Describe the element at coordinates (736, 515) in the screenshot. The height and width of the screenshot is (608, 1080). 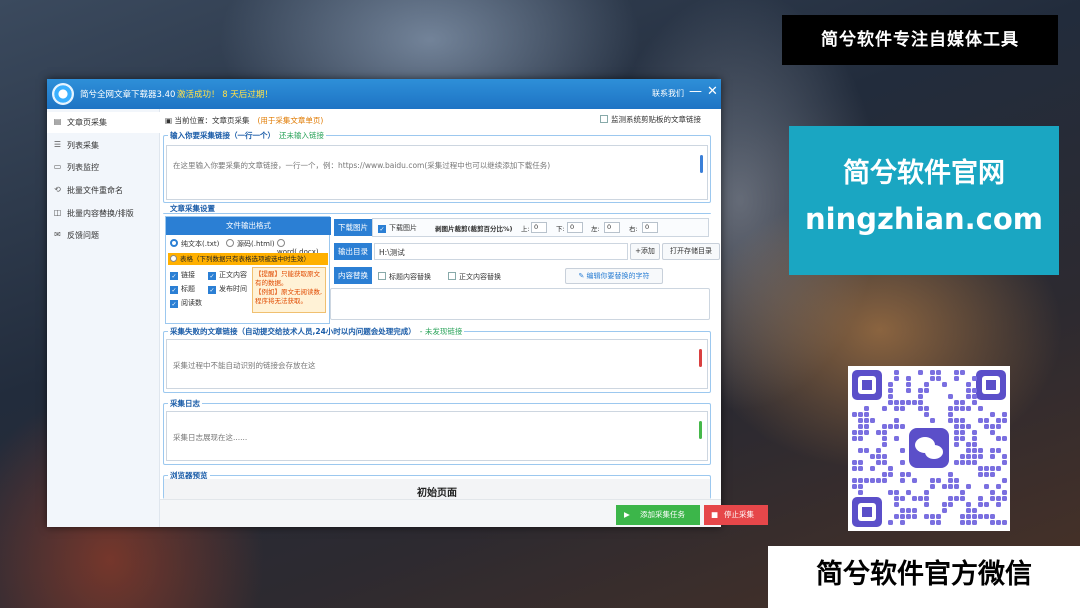
I see `stop-button: ■ 停止采集` at that location.